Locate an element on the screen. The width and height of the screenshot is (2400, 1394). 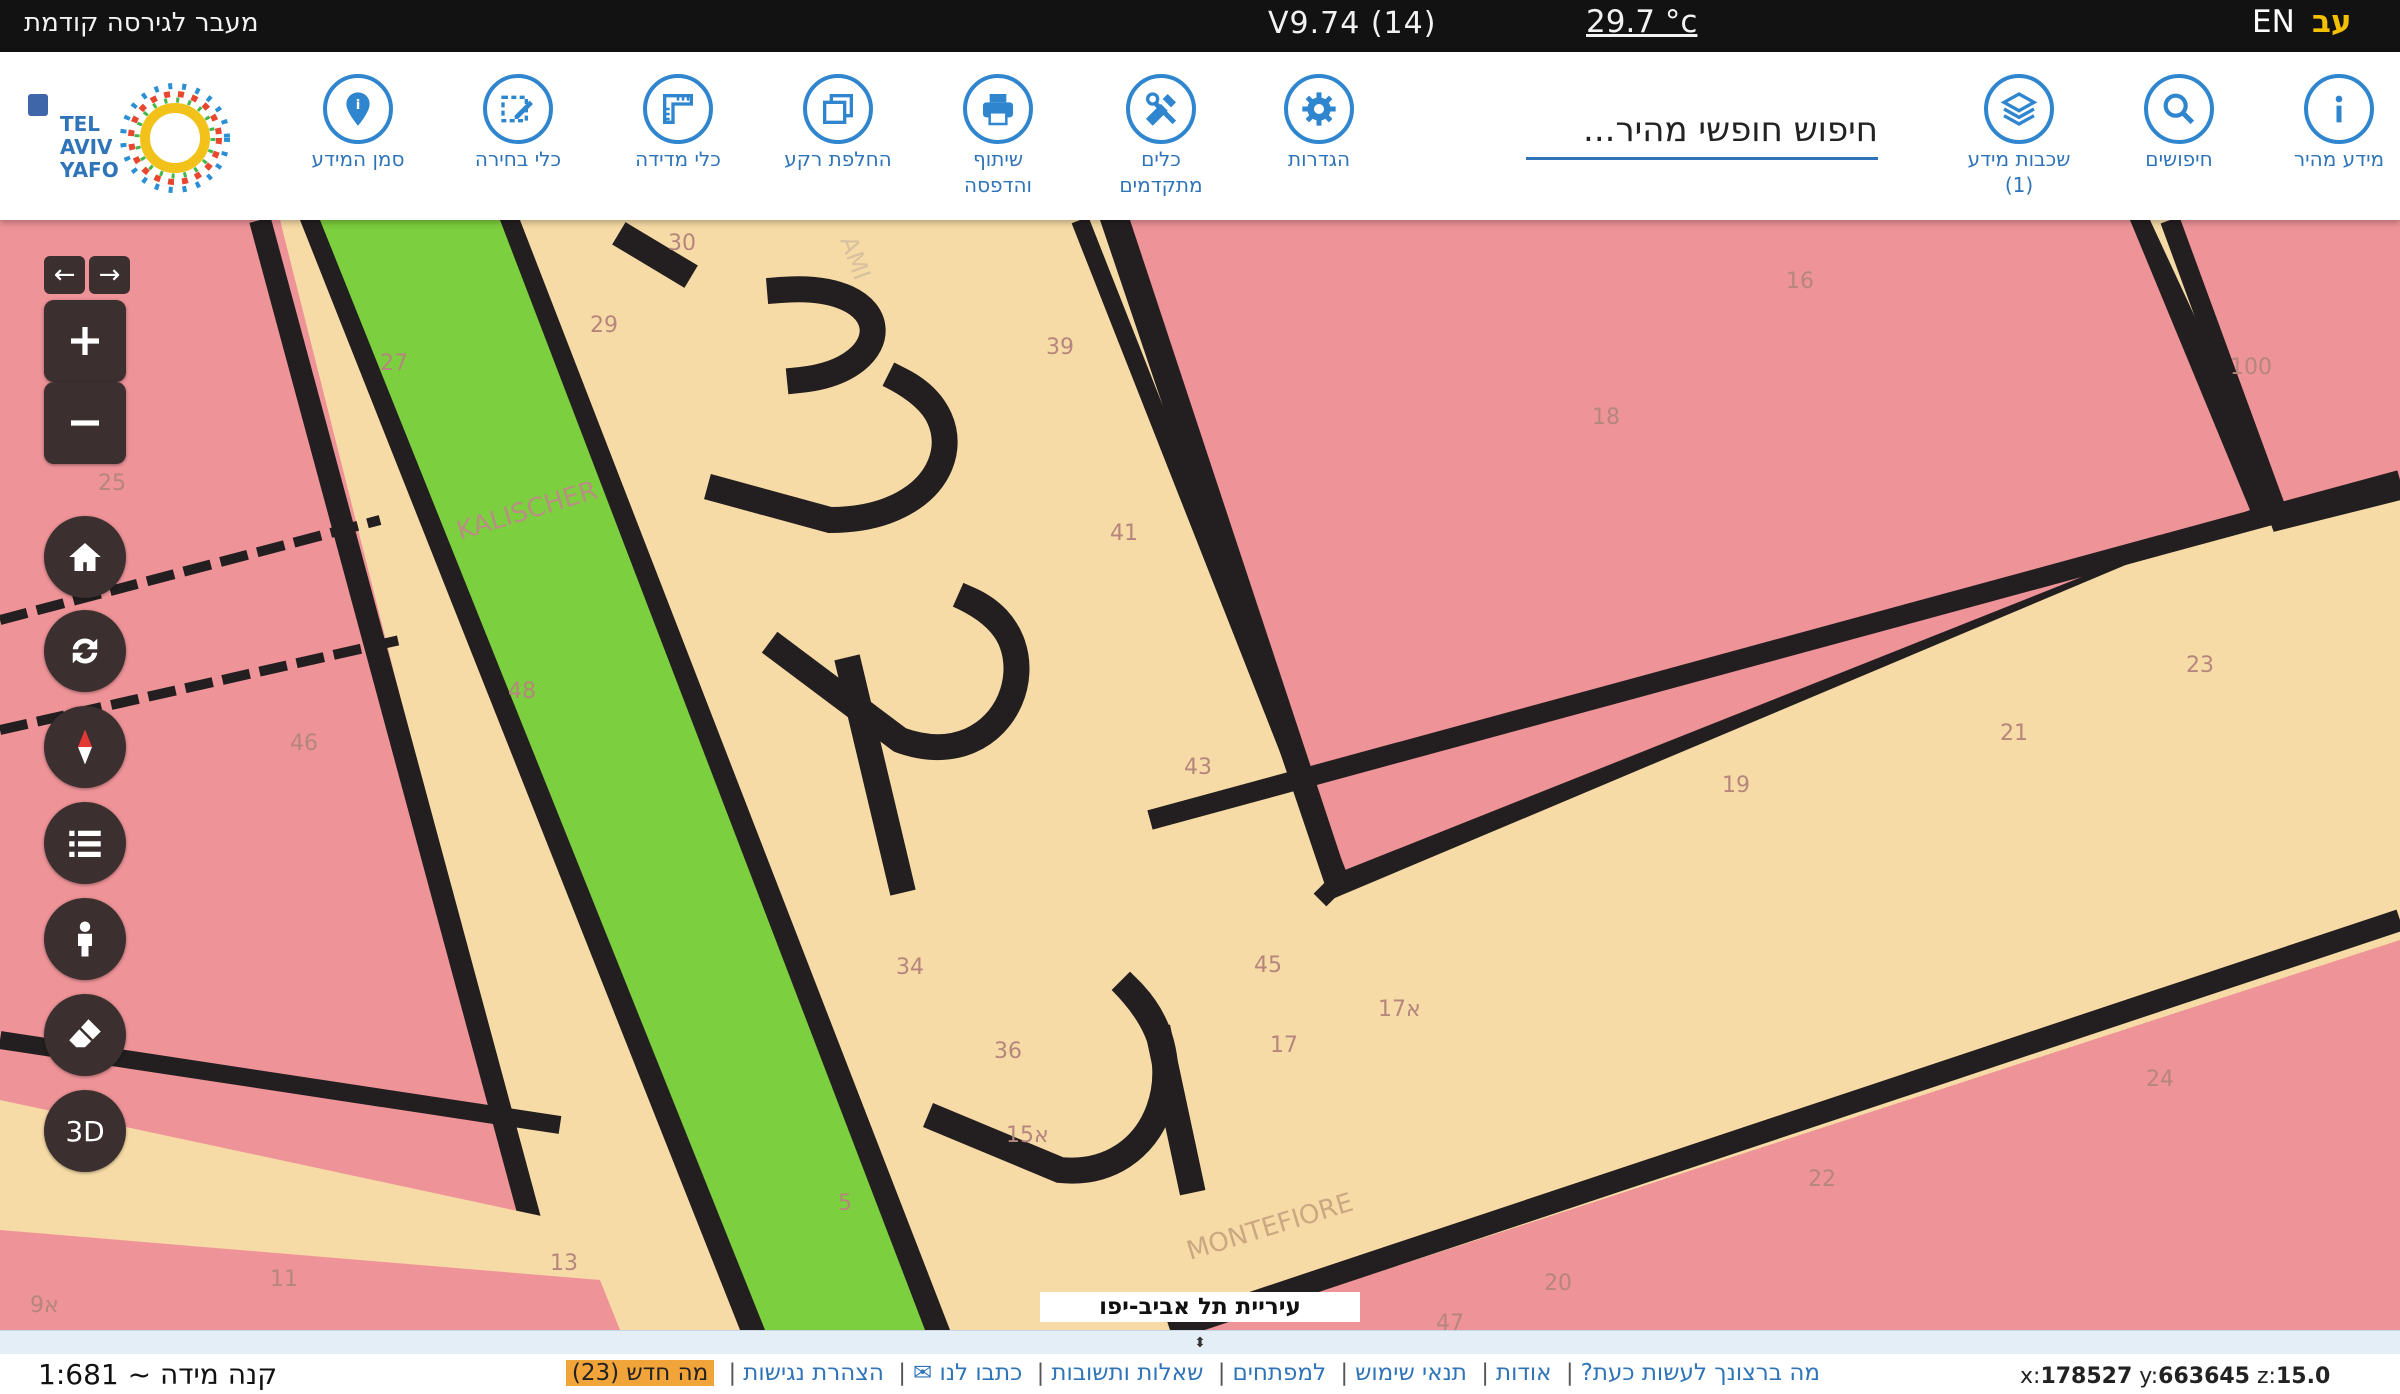
footer-link-terms: תנאי שימוש is located at coordinates (1411, 1373).